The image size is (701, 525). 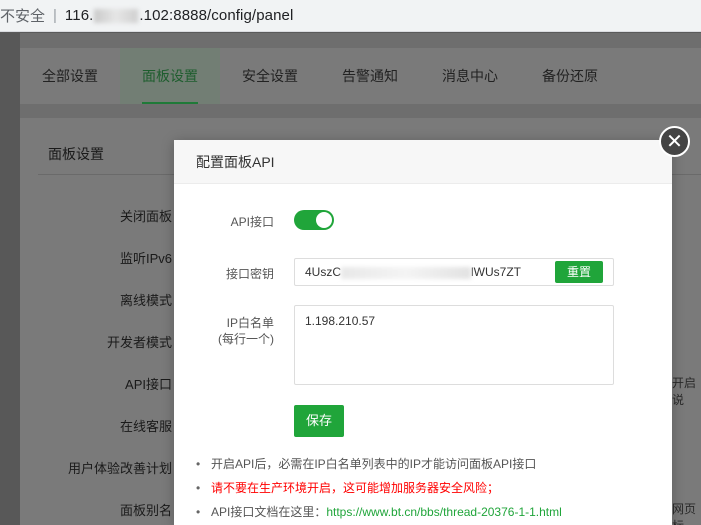 I want to click on api-key-masked, so click(x=406, y=272).